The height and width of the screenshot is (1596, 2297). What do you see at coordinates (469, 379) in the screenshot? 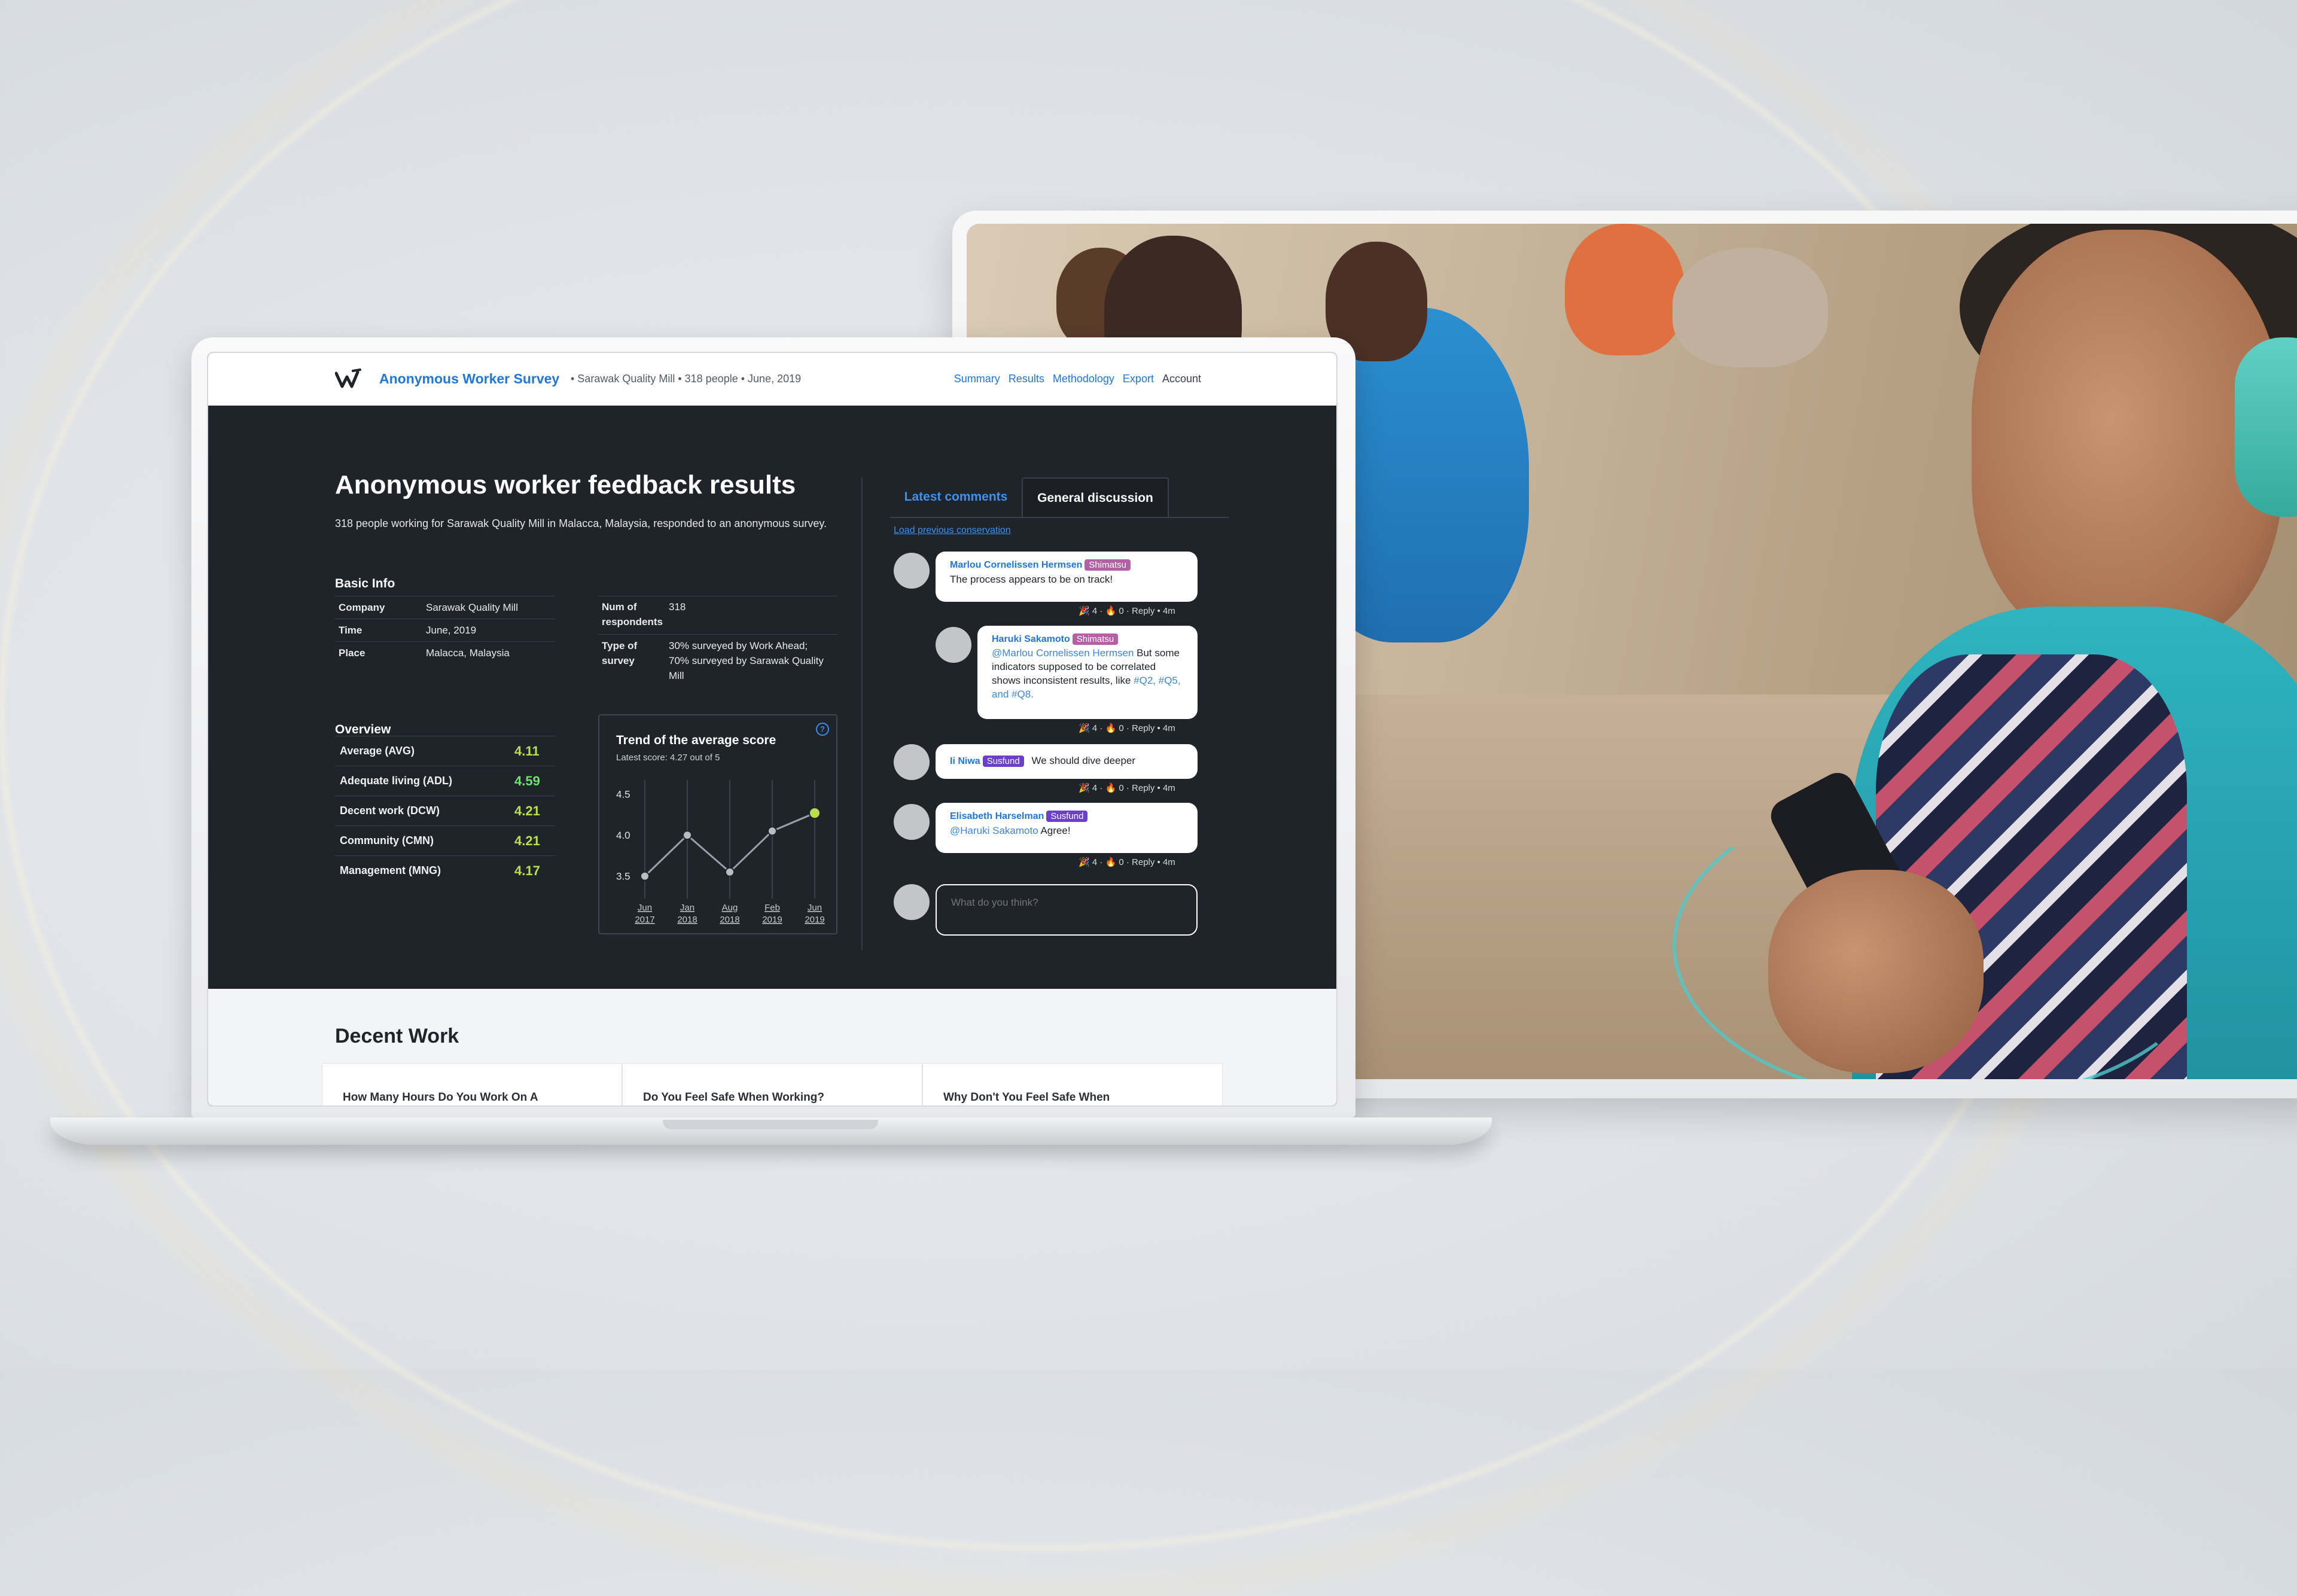
I see `brand-link: Anonymous Worker Survey` at bounding box center [469, 379].